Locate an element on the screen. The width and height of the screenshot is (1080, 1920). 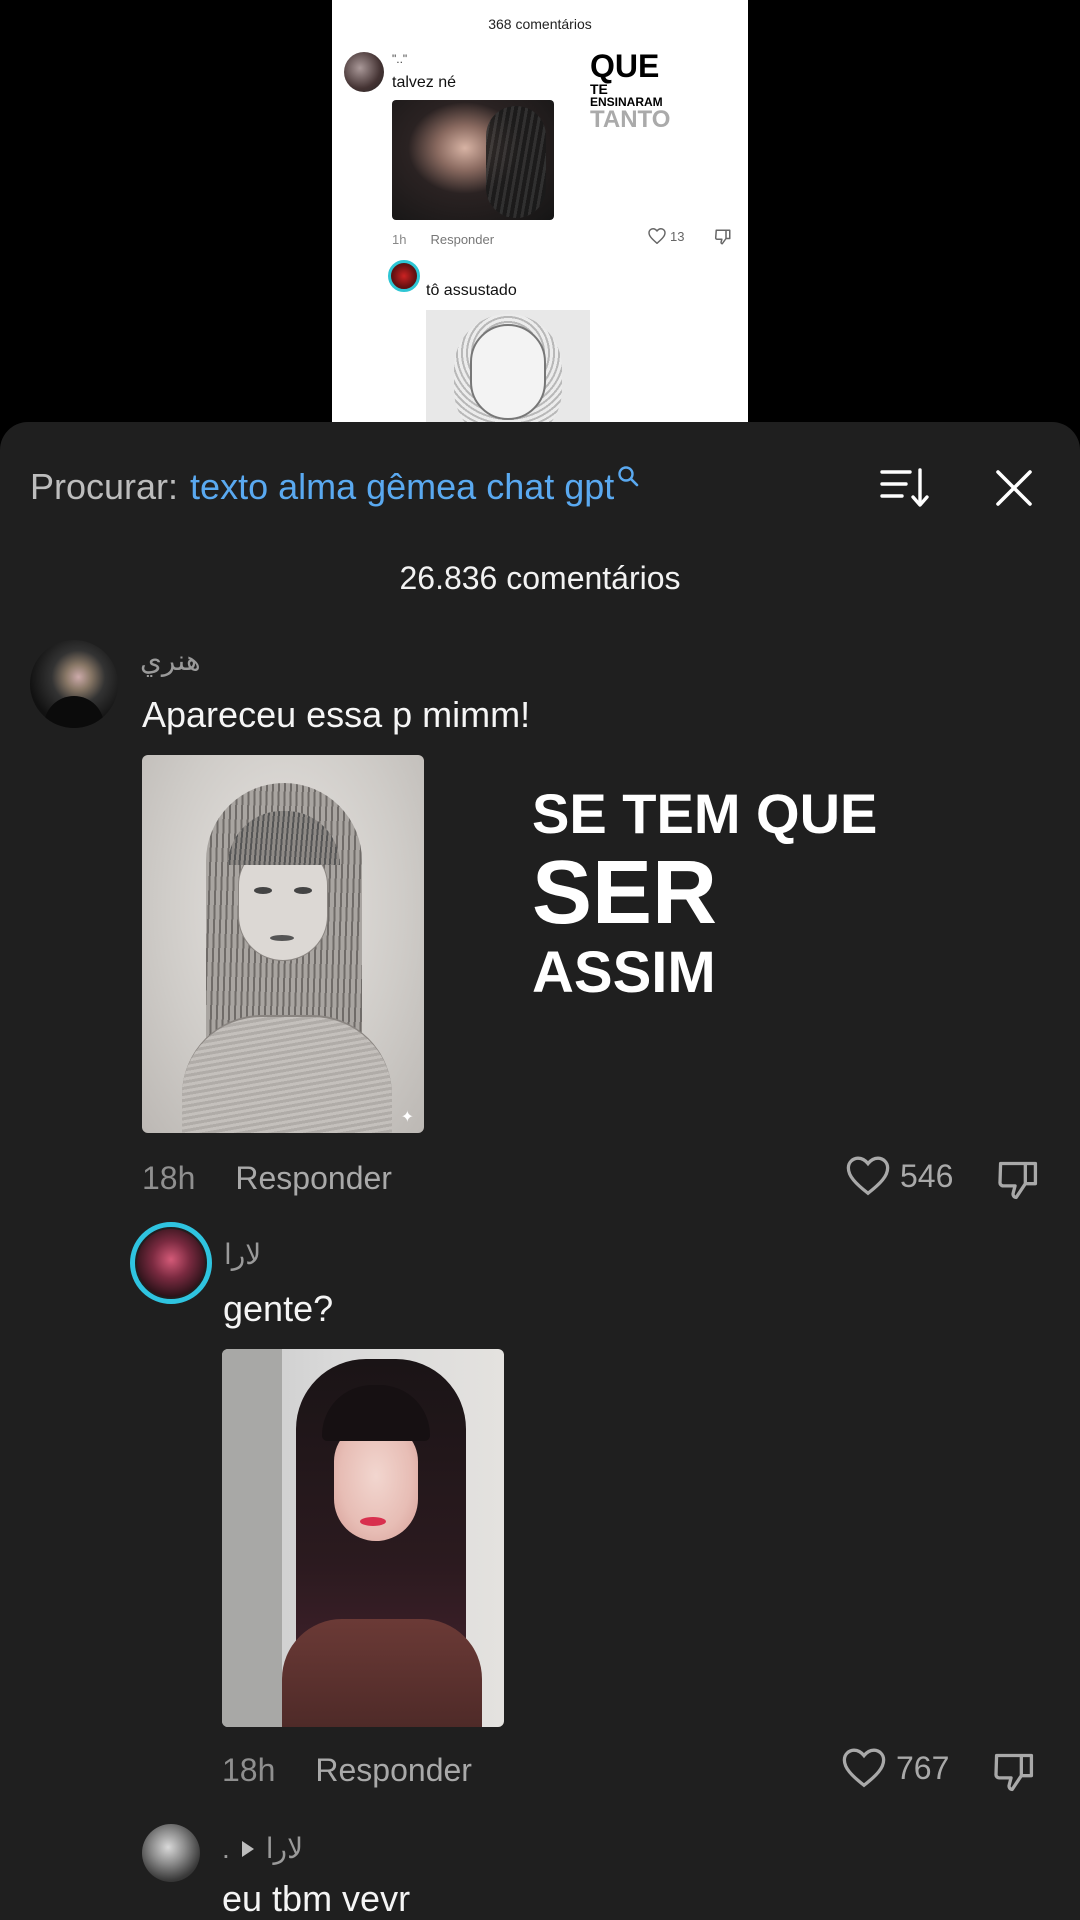
video-overlay-caption: SE TEM QUE SER ASSIM is located at coordinates (705, 893).